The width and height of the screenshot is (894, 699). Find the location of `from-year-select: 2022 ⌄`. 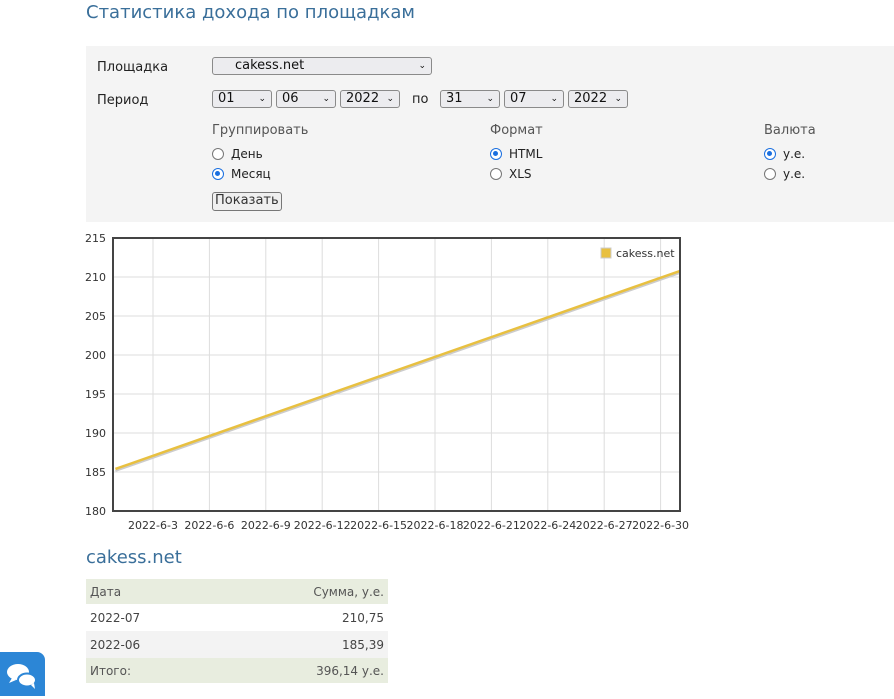

from-year-select: 2022 ⌄ is located at coordinates (370, 99).